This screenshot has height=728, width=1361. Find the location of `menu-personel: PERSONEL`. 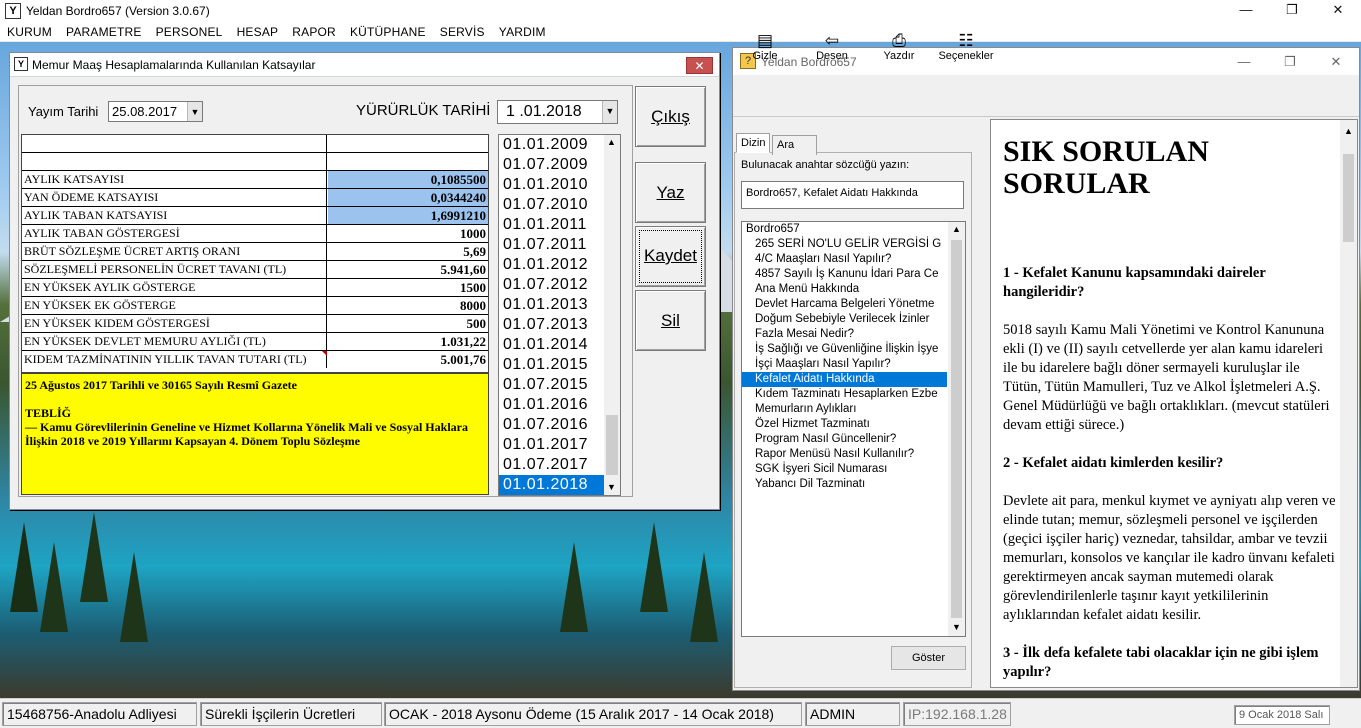

menu-personel: PERSONEL is located at coordinates (189, 32).